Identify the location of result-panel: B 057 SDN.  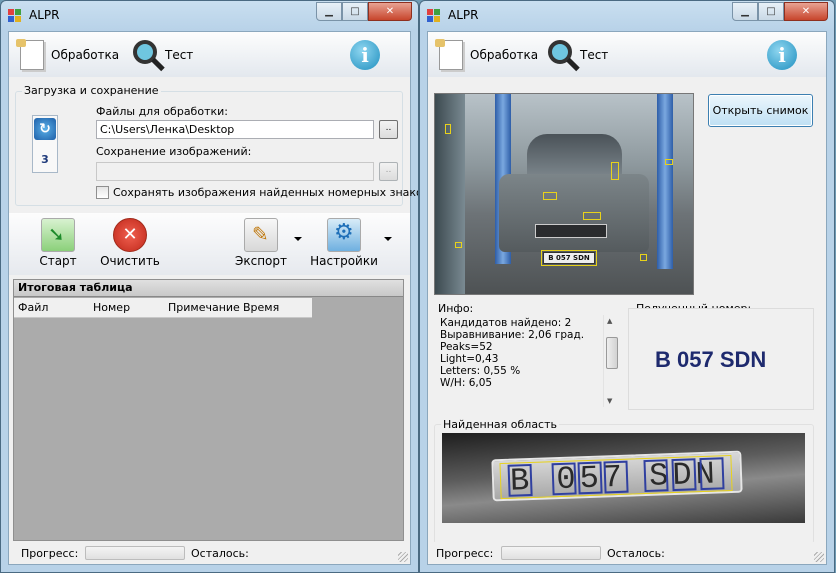
(721, 359).